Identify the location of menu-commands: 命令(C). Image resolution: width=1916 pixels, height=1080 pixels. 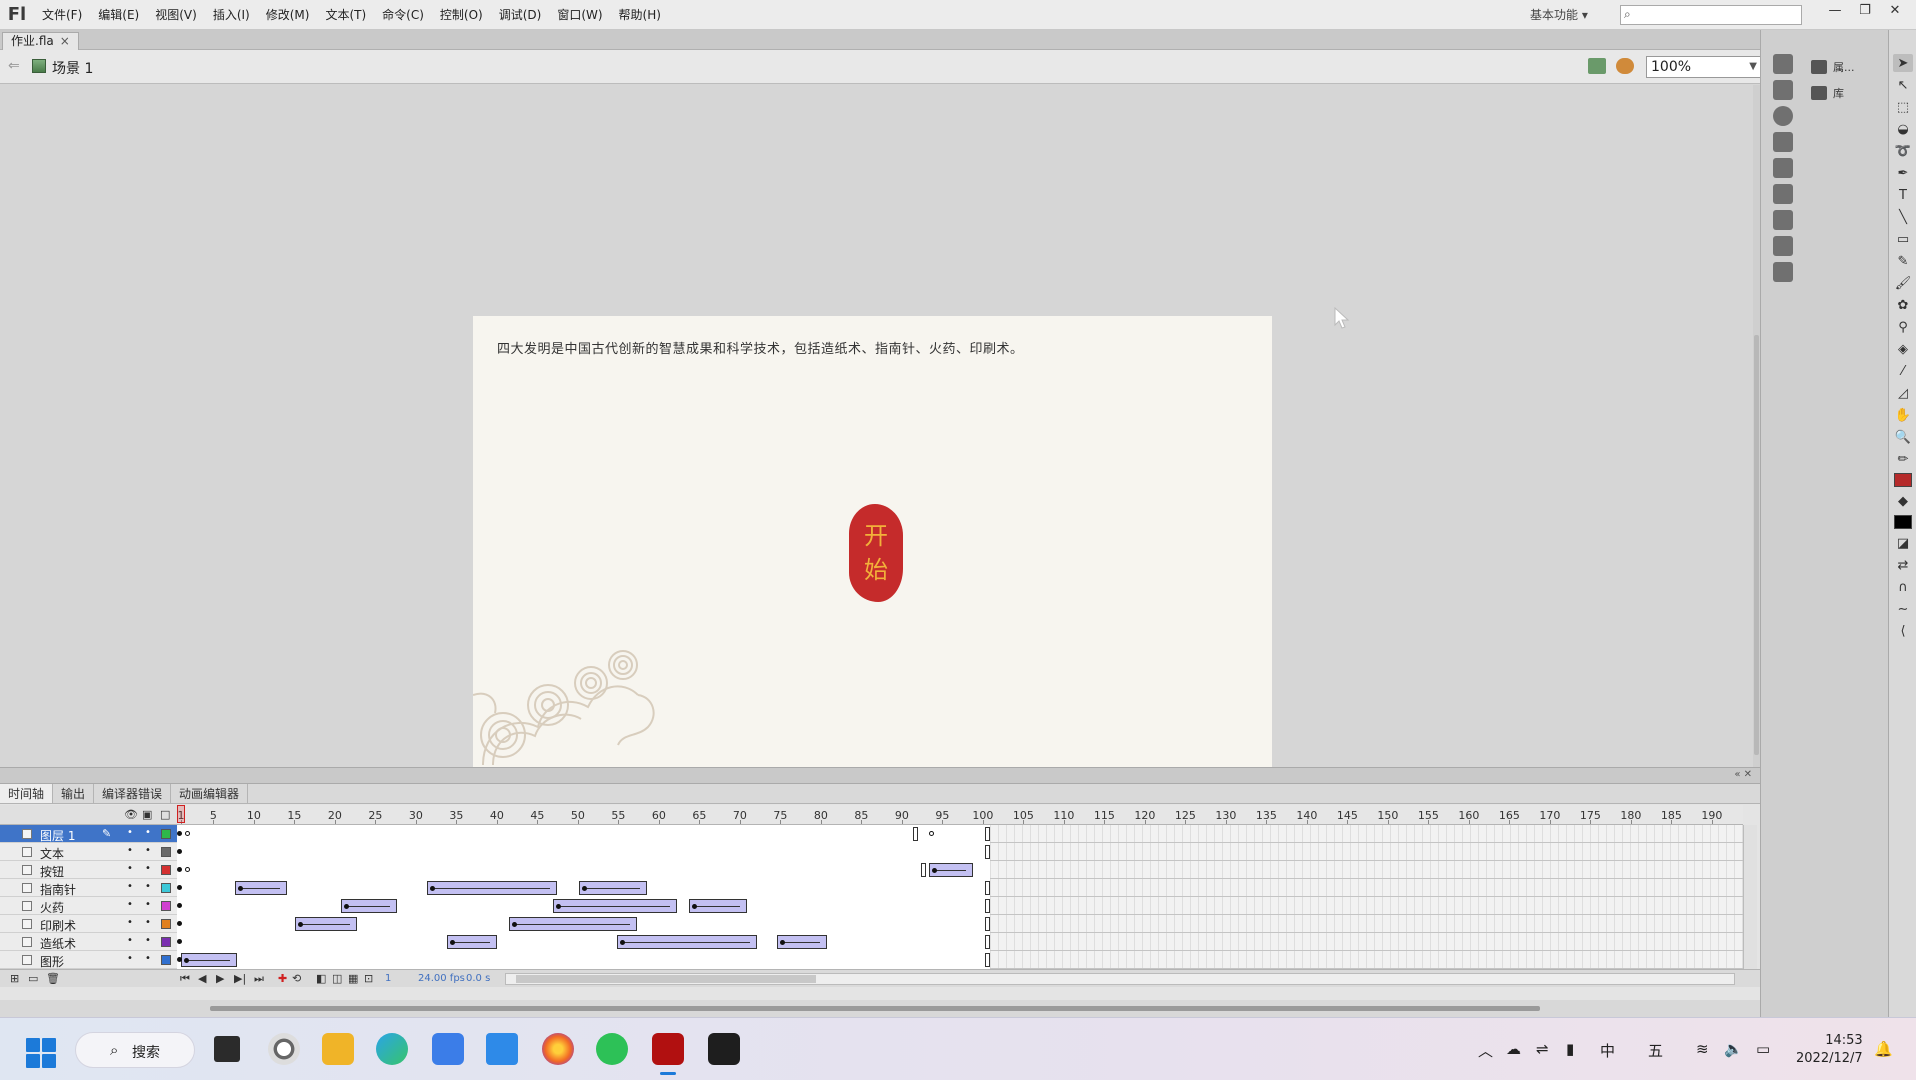
(403, 15).